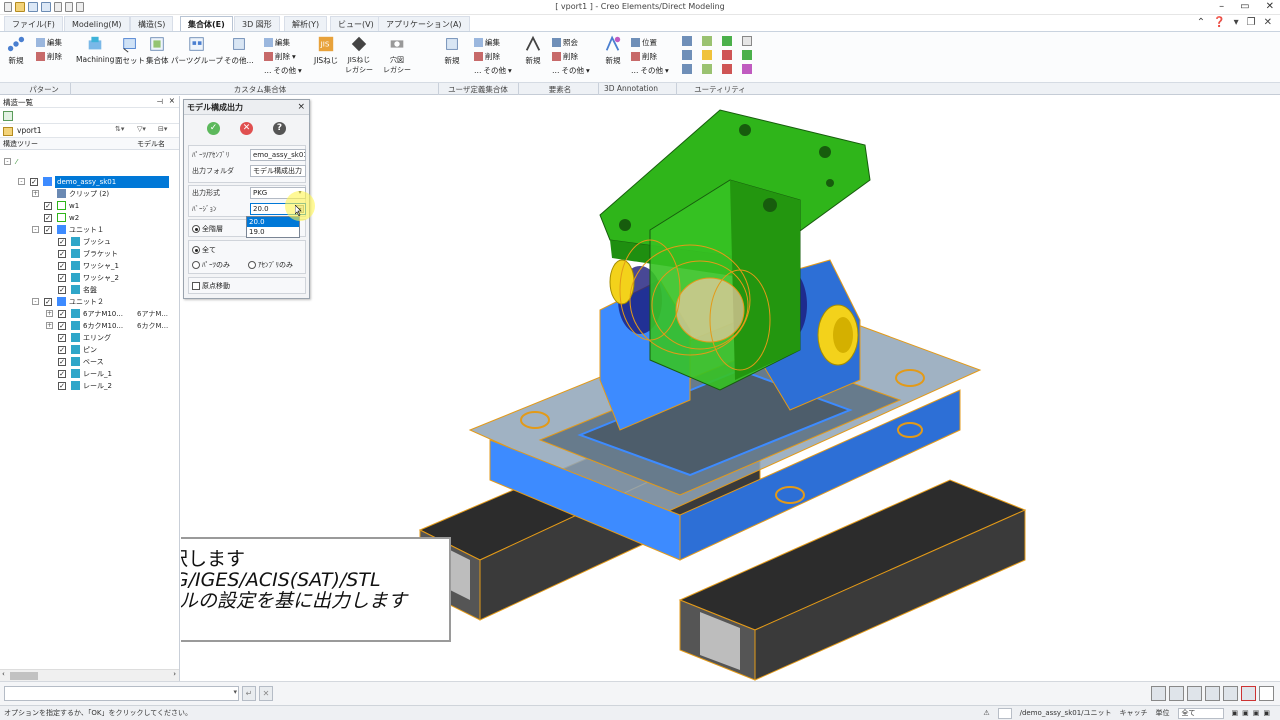 The width and height of the screenshot is (1280, 720). Describe the element at coordinates (88, 350) in the screenshot. I see `tree-row: ✓ ピン` at that location.